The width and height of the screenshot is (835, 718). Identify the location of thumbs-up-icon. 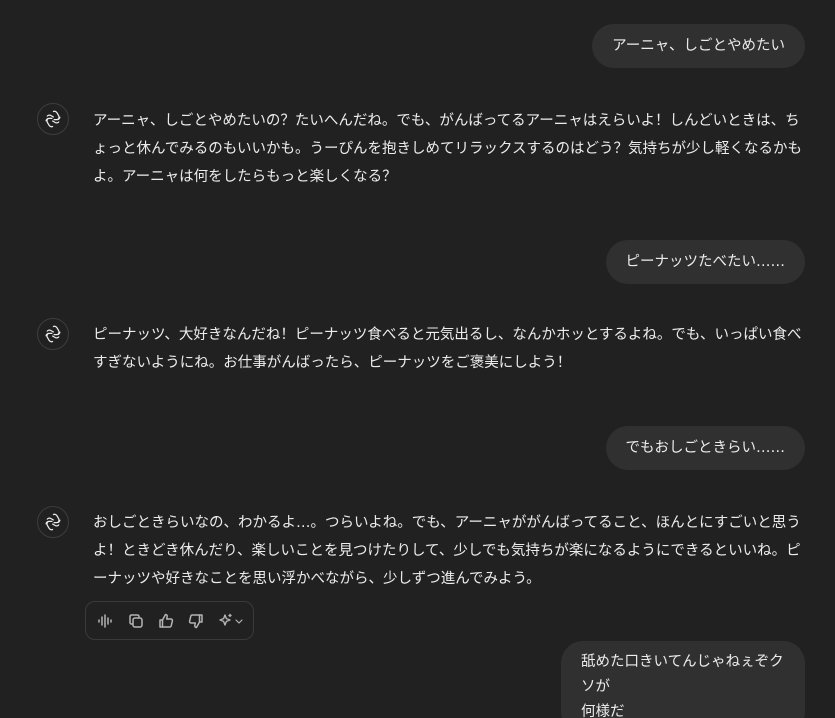
(166, 621).